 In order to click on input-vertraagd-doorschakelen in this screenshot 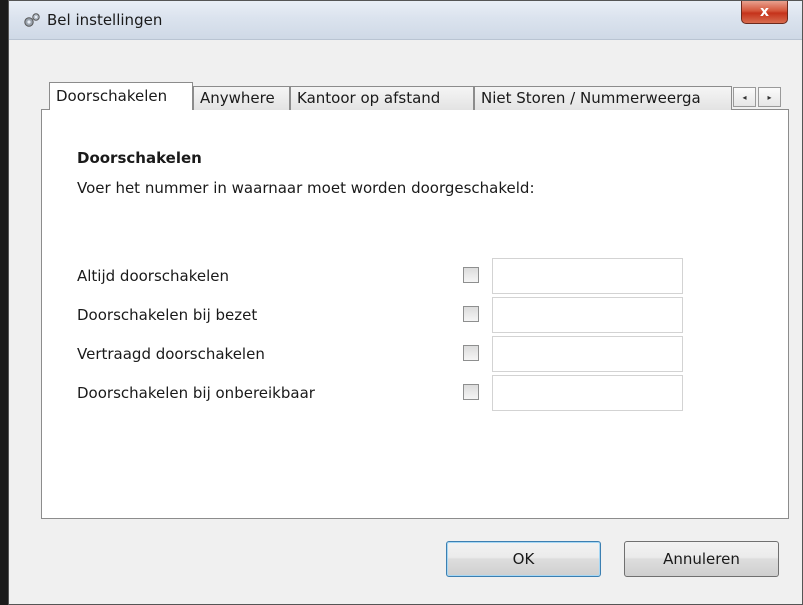, I will do `click(587, 354)`.